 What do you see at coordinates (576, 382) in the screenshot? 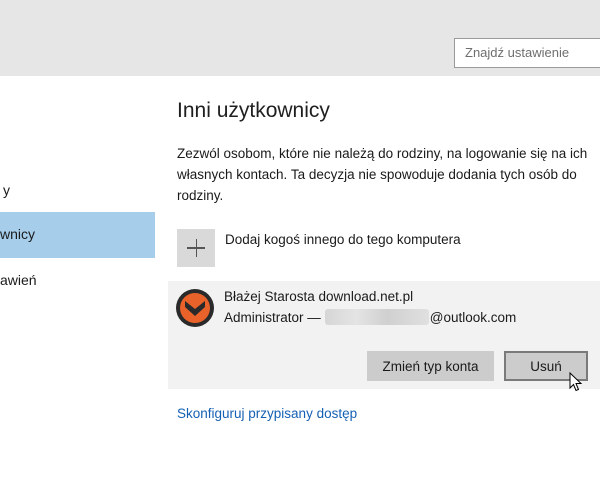
I see `mouse-cursor-icon` at bounding box center [576, 382].